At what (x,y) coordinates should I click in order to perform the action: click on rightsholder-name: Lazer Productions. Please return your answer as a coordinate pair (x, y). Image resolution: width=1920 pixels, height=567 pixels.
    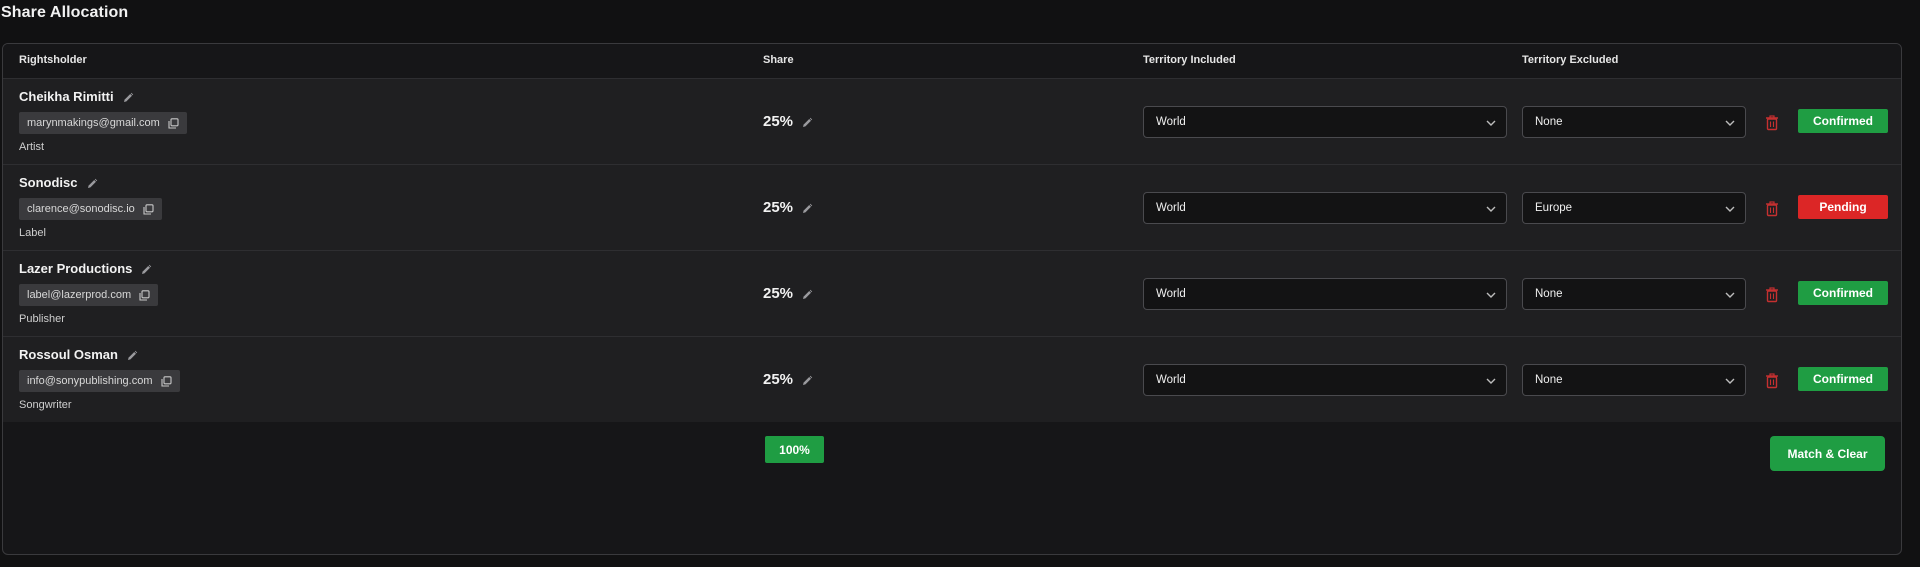
    Looking at the image, I should click on (76, 268).